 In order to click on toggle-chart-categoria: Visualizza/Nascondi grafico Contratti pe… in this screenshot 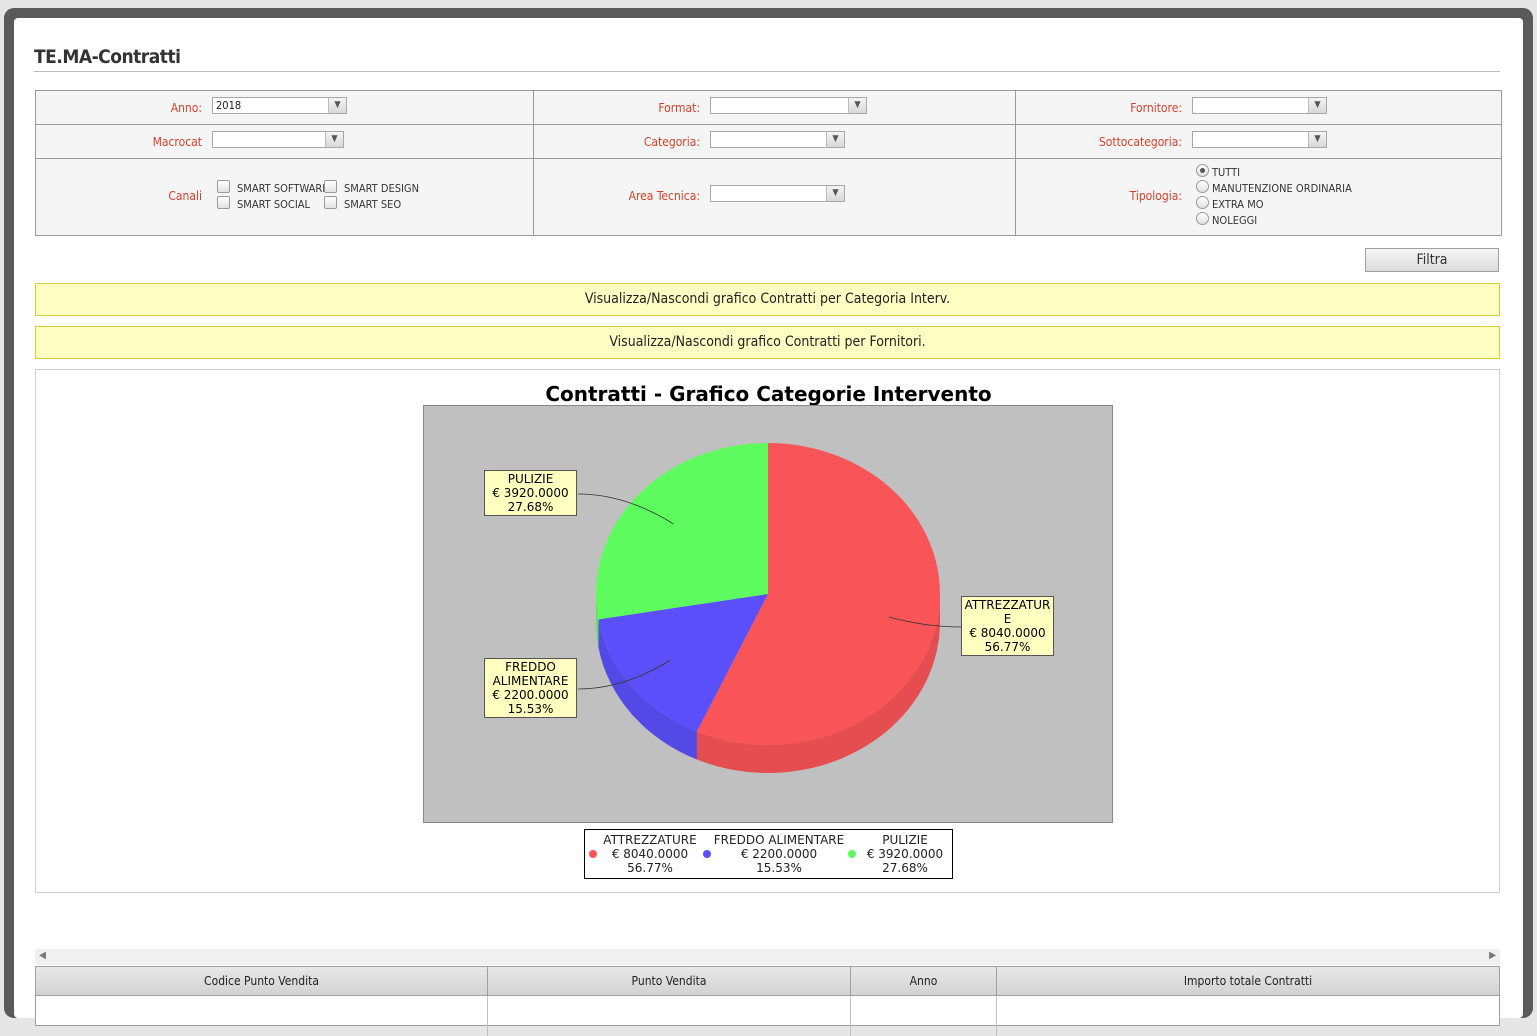, I will do `click(767, 299)`.